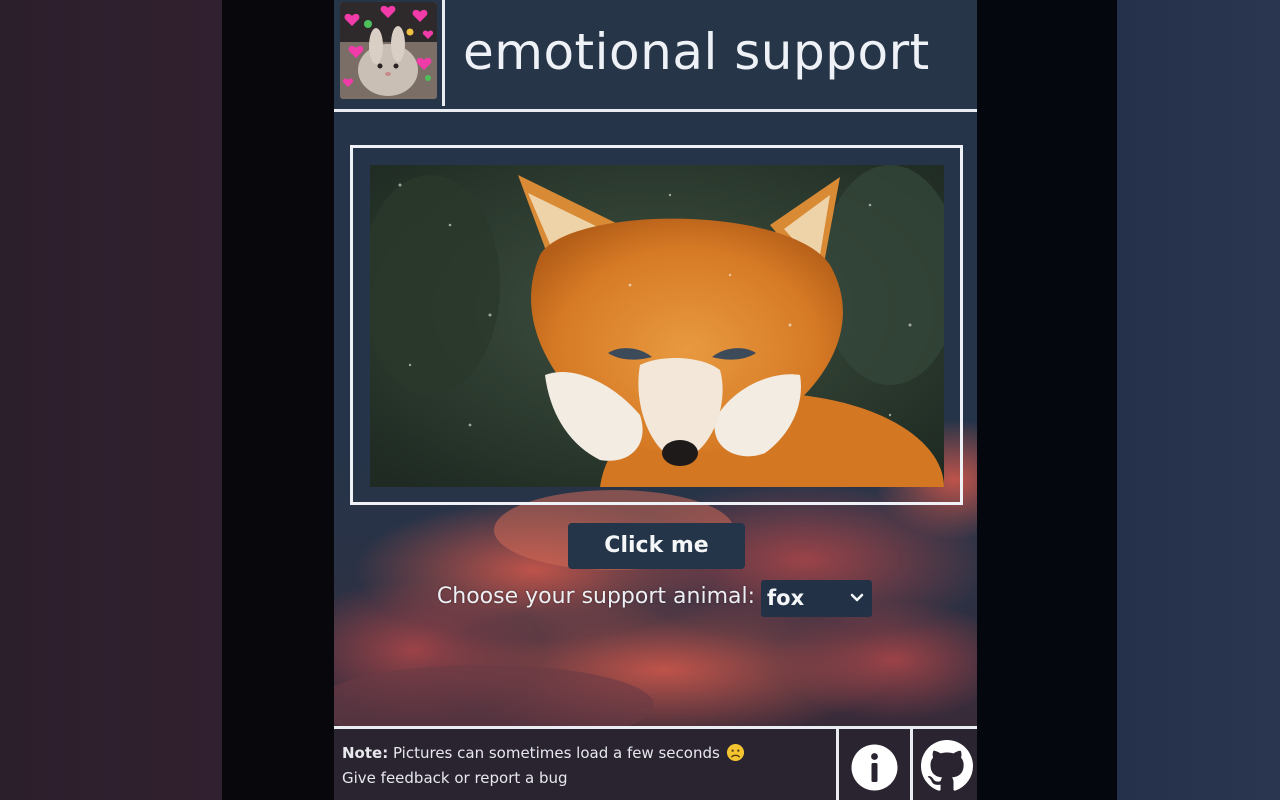 The height and width of the screenshot is (800, 1280). I want to click on browser-background-dark-right, so click(1047, 400).